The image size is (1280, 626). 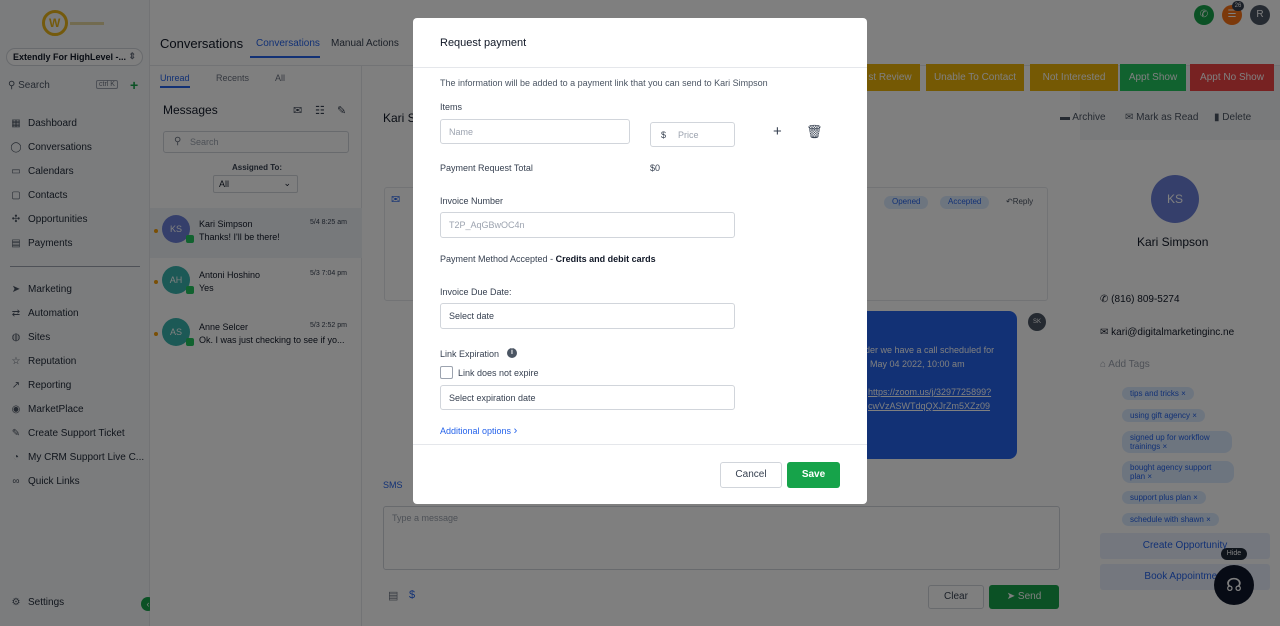 What do you see at coordinates (486, 168) in the screenshot?
I see `total-label: Payment Request Total` at bounding box center [486, 168].